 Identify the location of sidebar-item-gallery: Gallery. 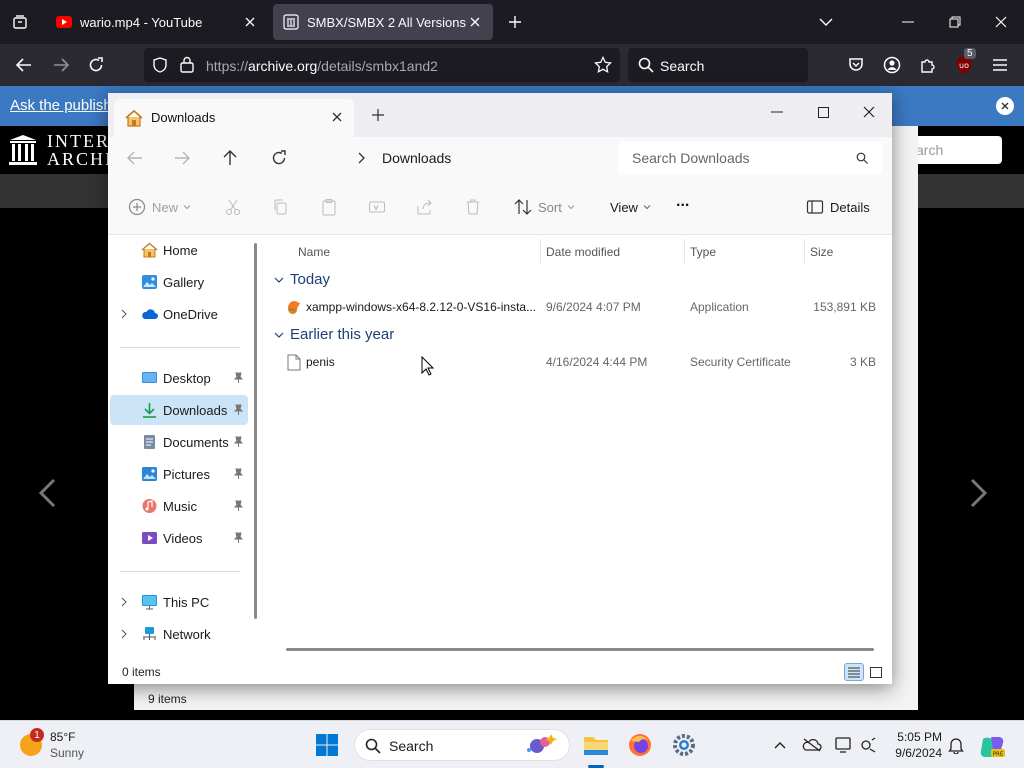
(179, 282).